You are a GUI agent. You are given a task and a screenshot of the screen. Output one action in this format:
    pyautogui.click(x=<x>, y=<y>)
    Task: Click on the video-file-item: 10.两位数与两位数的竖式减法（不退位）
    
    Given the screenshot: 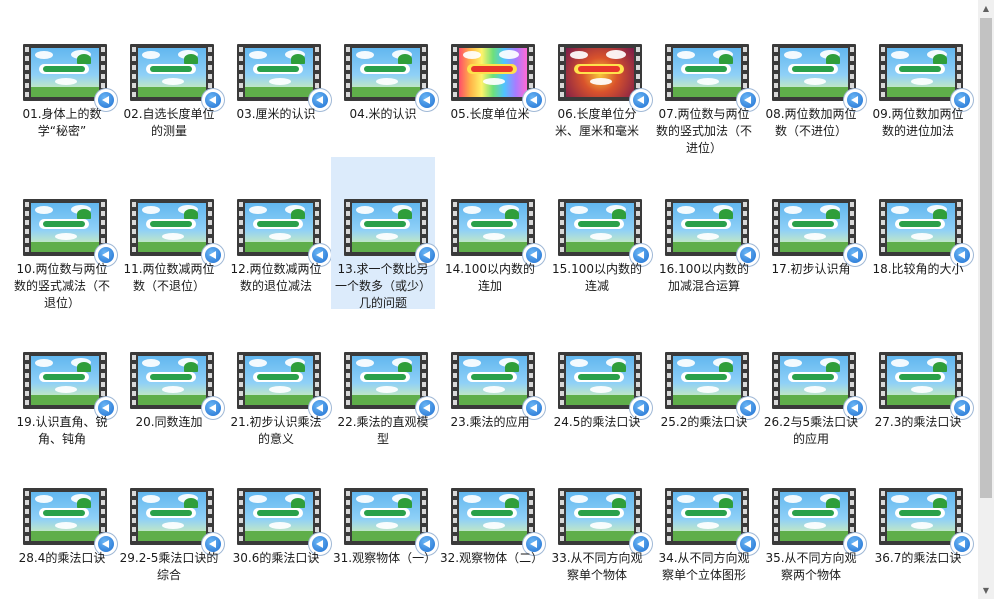 What is the action you would take?
    pyautogui.click(x=63, y=233)
    